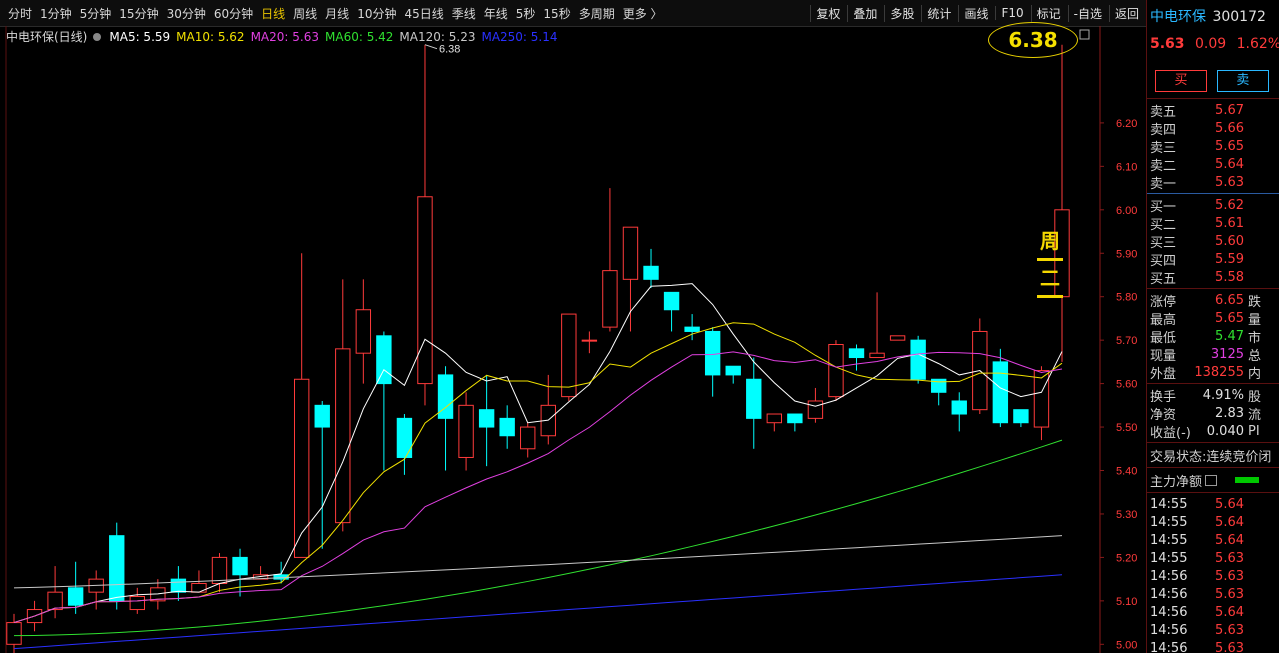 The image size is (1279, 653). What do you see at coordinates (1011, 13) in the screenshot?
I see `toolbar-button: F10` at bounding box center [1011, 13].